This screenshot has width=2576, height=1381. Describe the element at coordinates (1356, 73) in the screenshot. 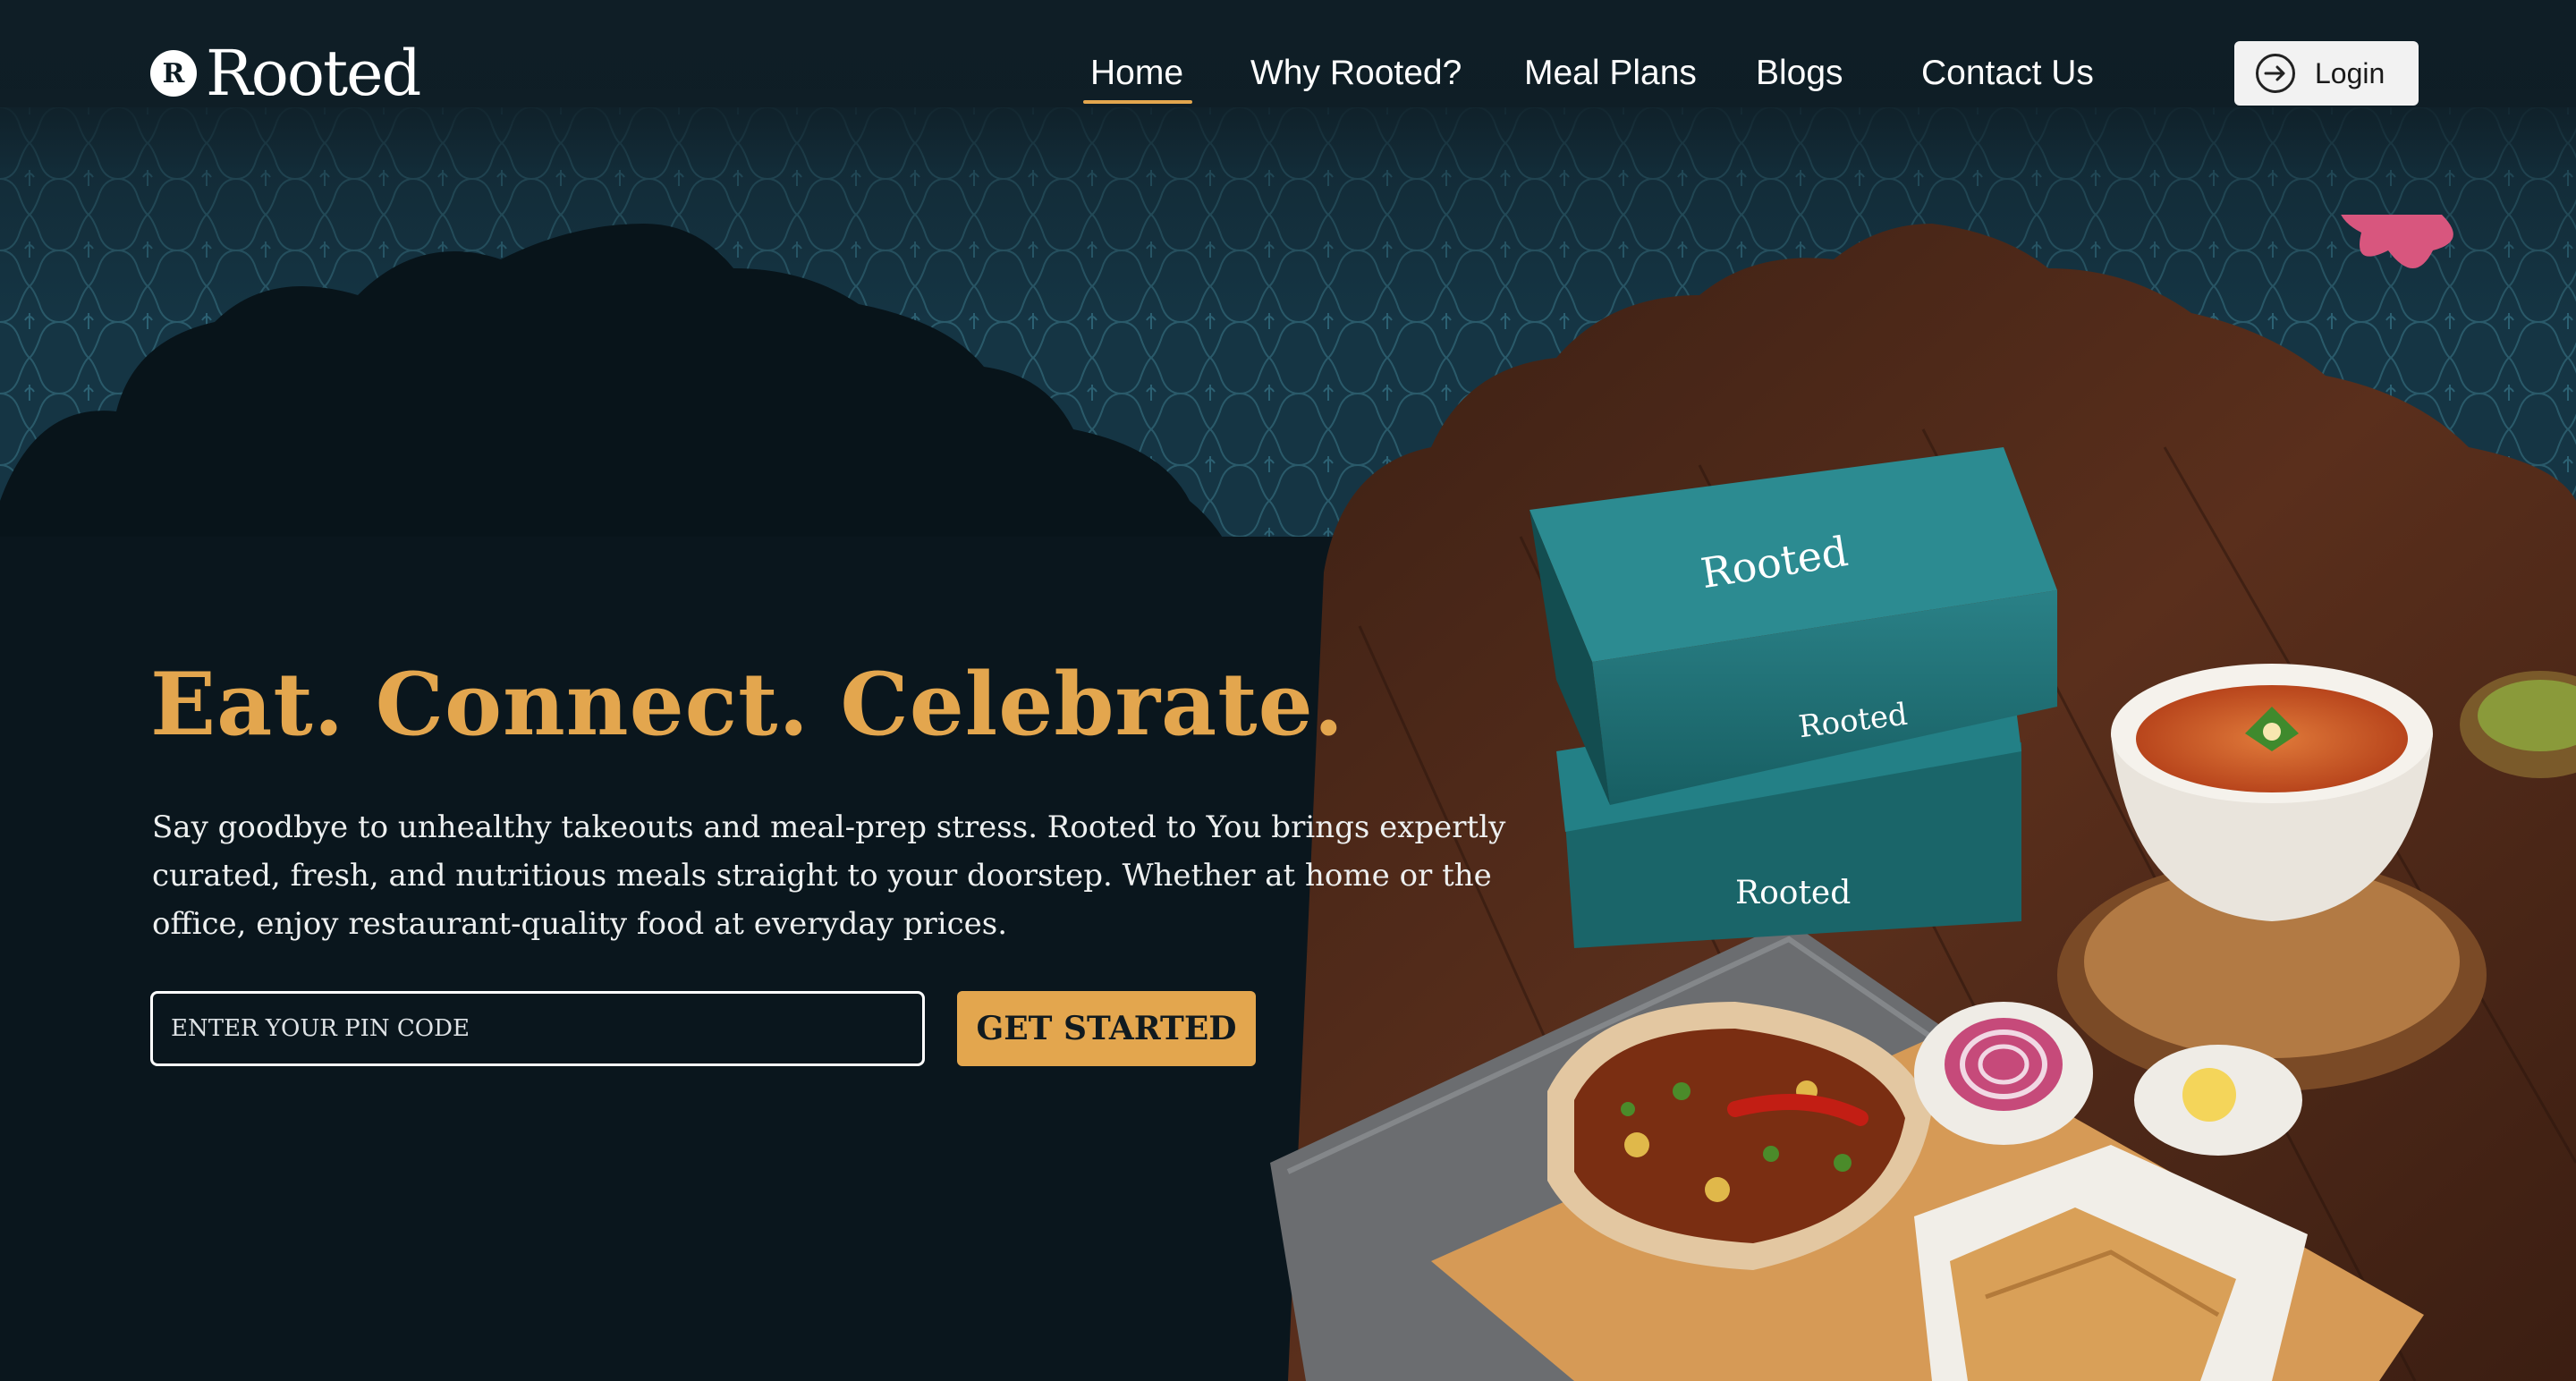

I see `nav-item-why-rooted: Why Rooted?` at that location.